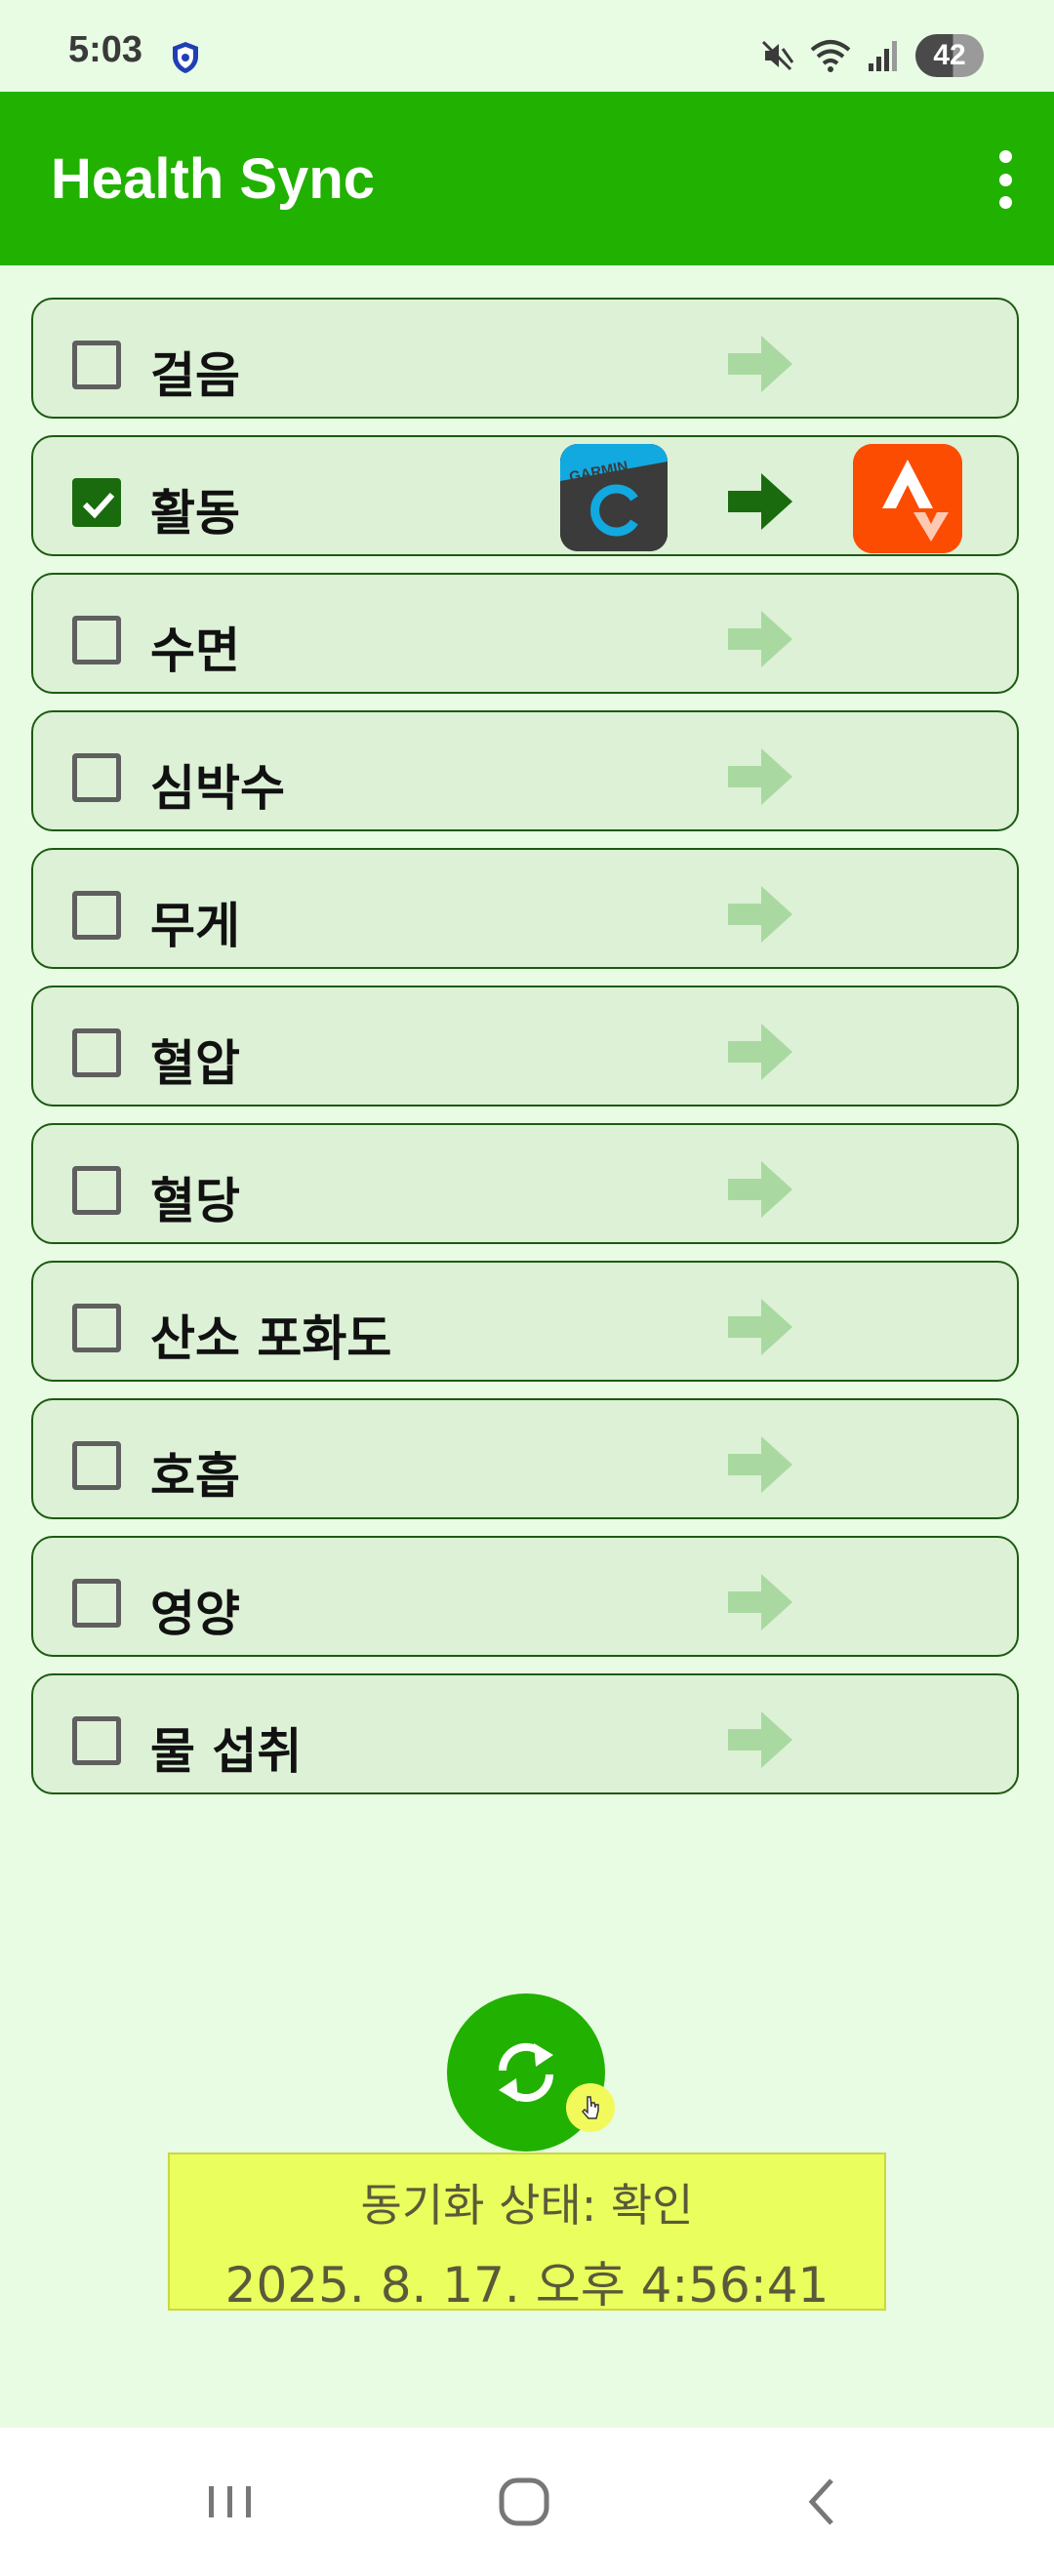  What do you see at coordinates (525, 770) in the screenshot?
I see `sync-item-row: 심박수` at bounding box center [525, 770].